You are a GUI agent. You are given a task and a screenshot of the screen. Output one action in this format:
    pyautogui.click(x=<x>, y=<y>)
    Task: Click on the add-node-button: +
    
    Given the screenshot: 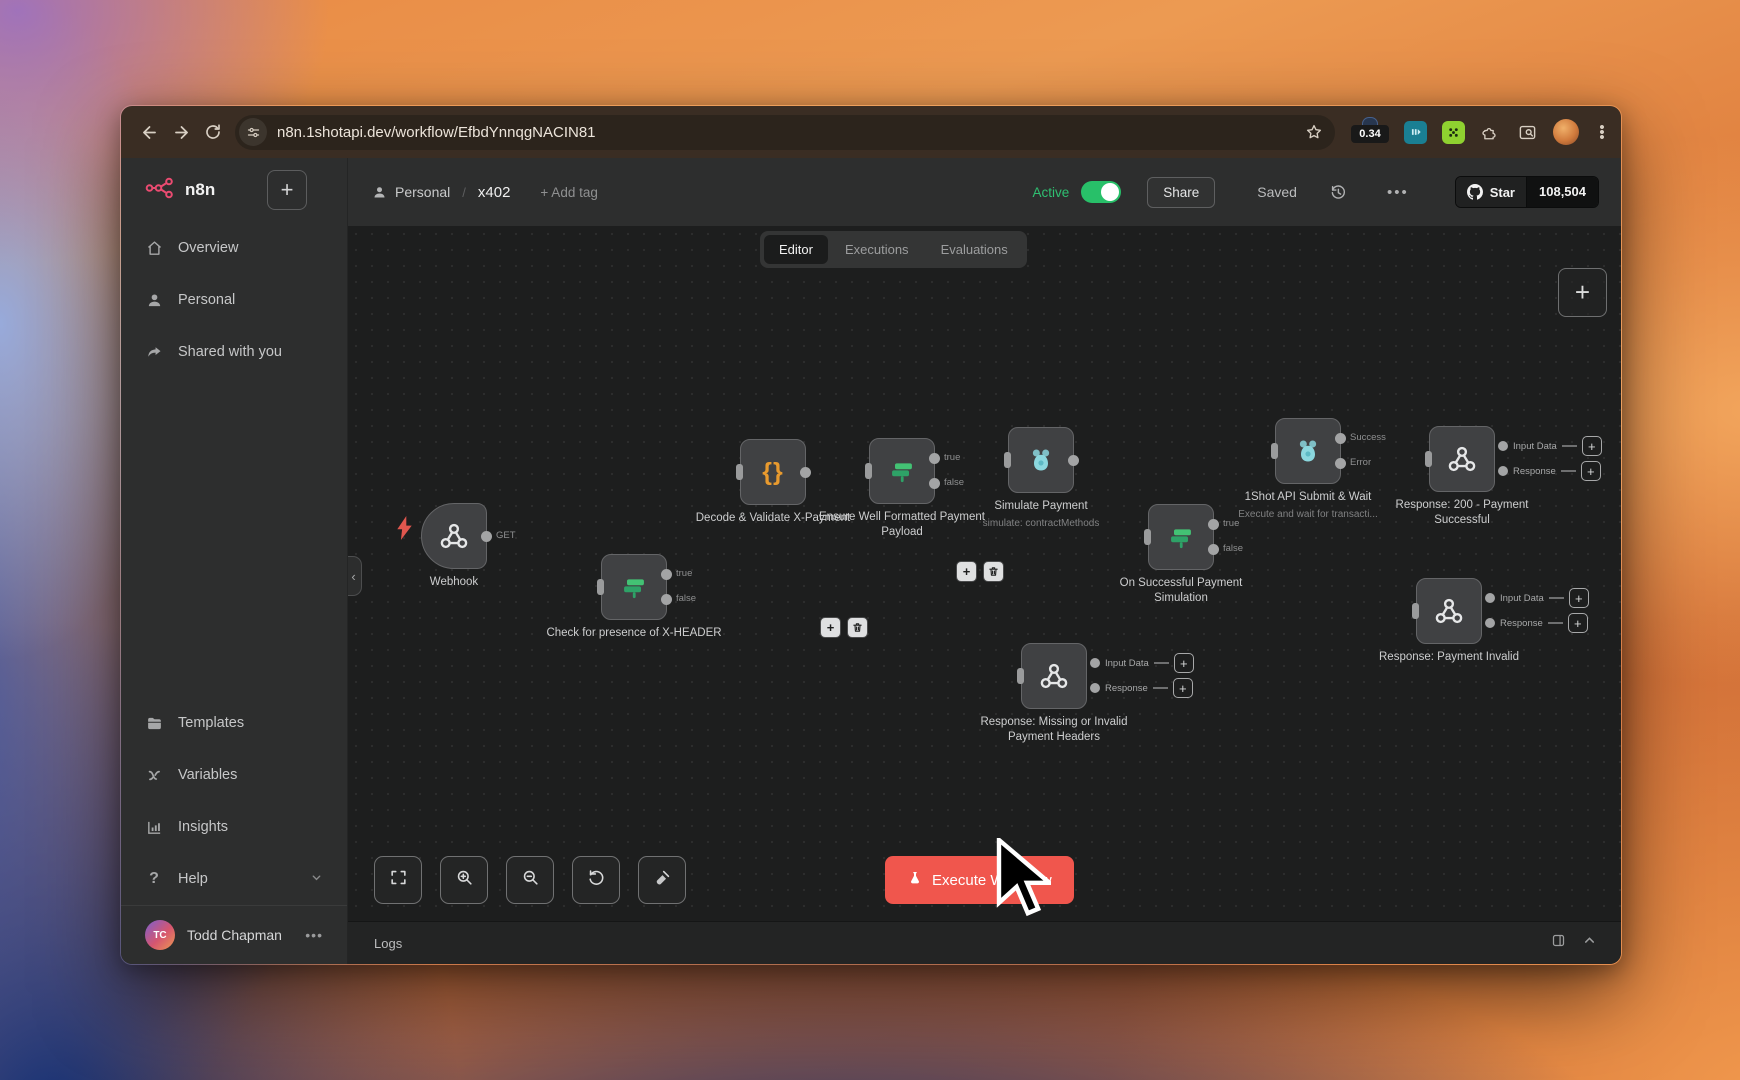 What is the action you would take?
    pyautogui.click(x=1582, y=292)
    